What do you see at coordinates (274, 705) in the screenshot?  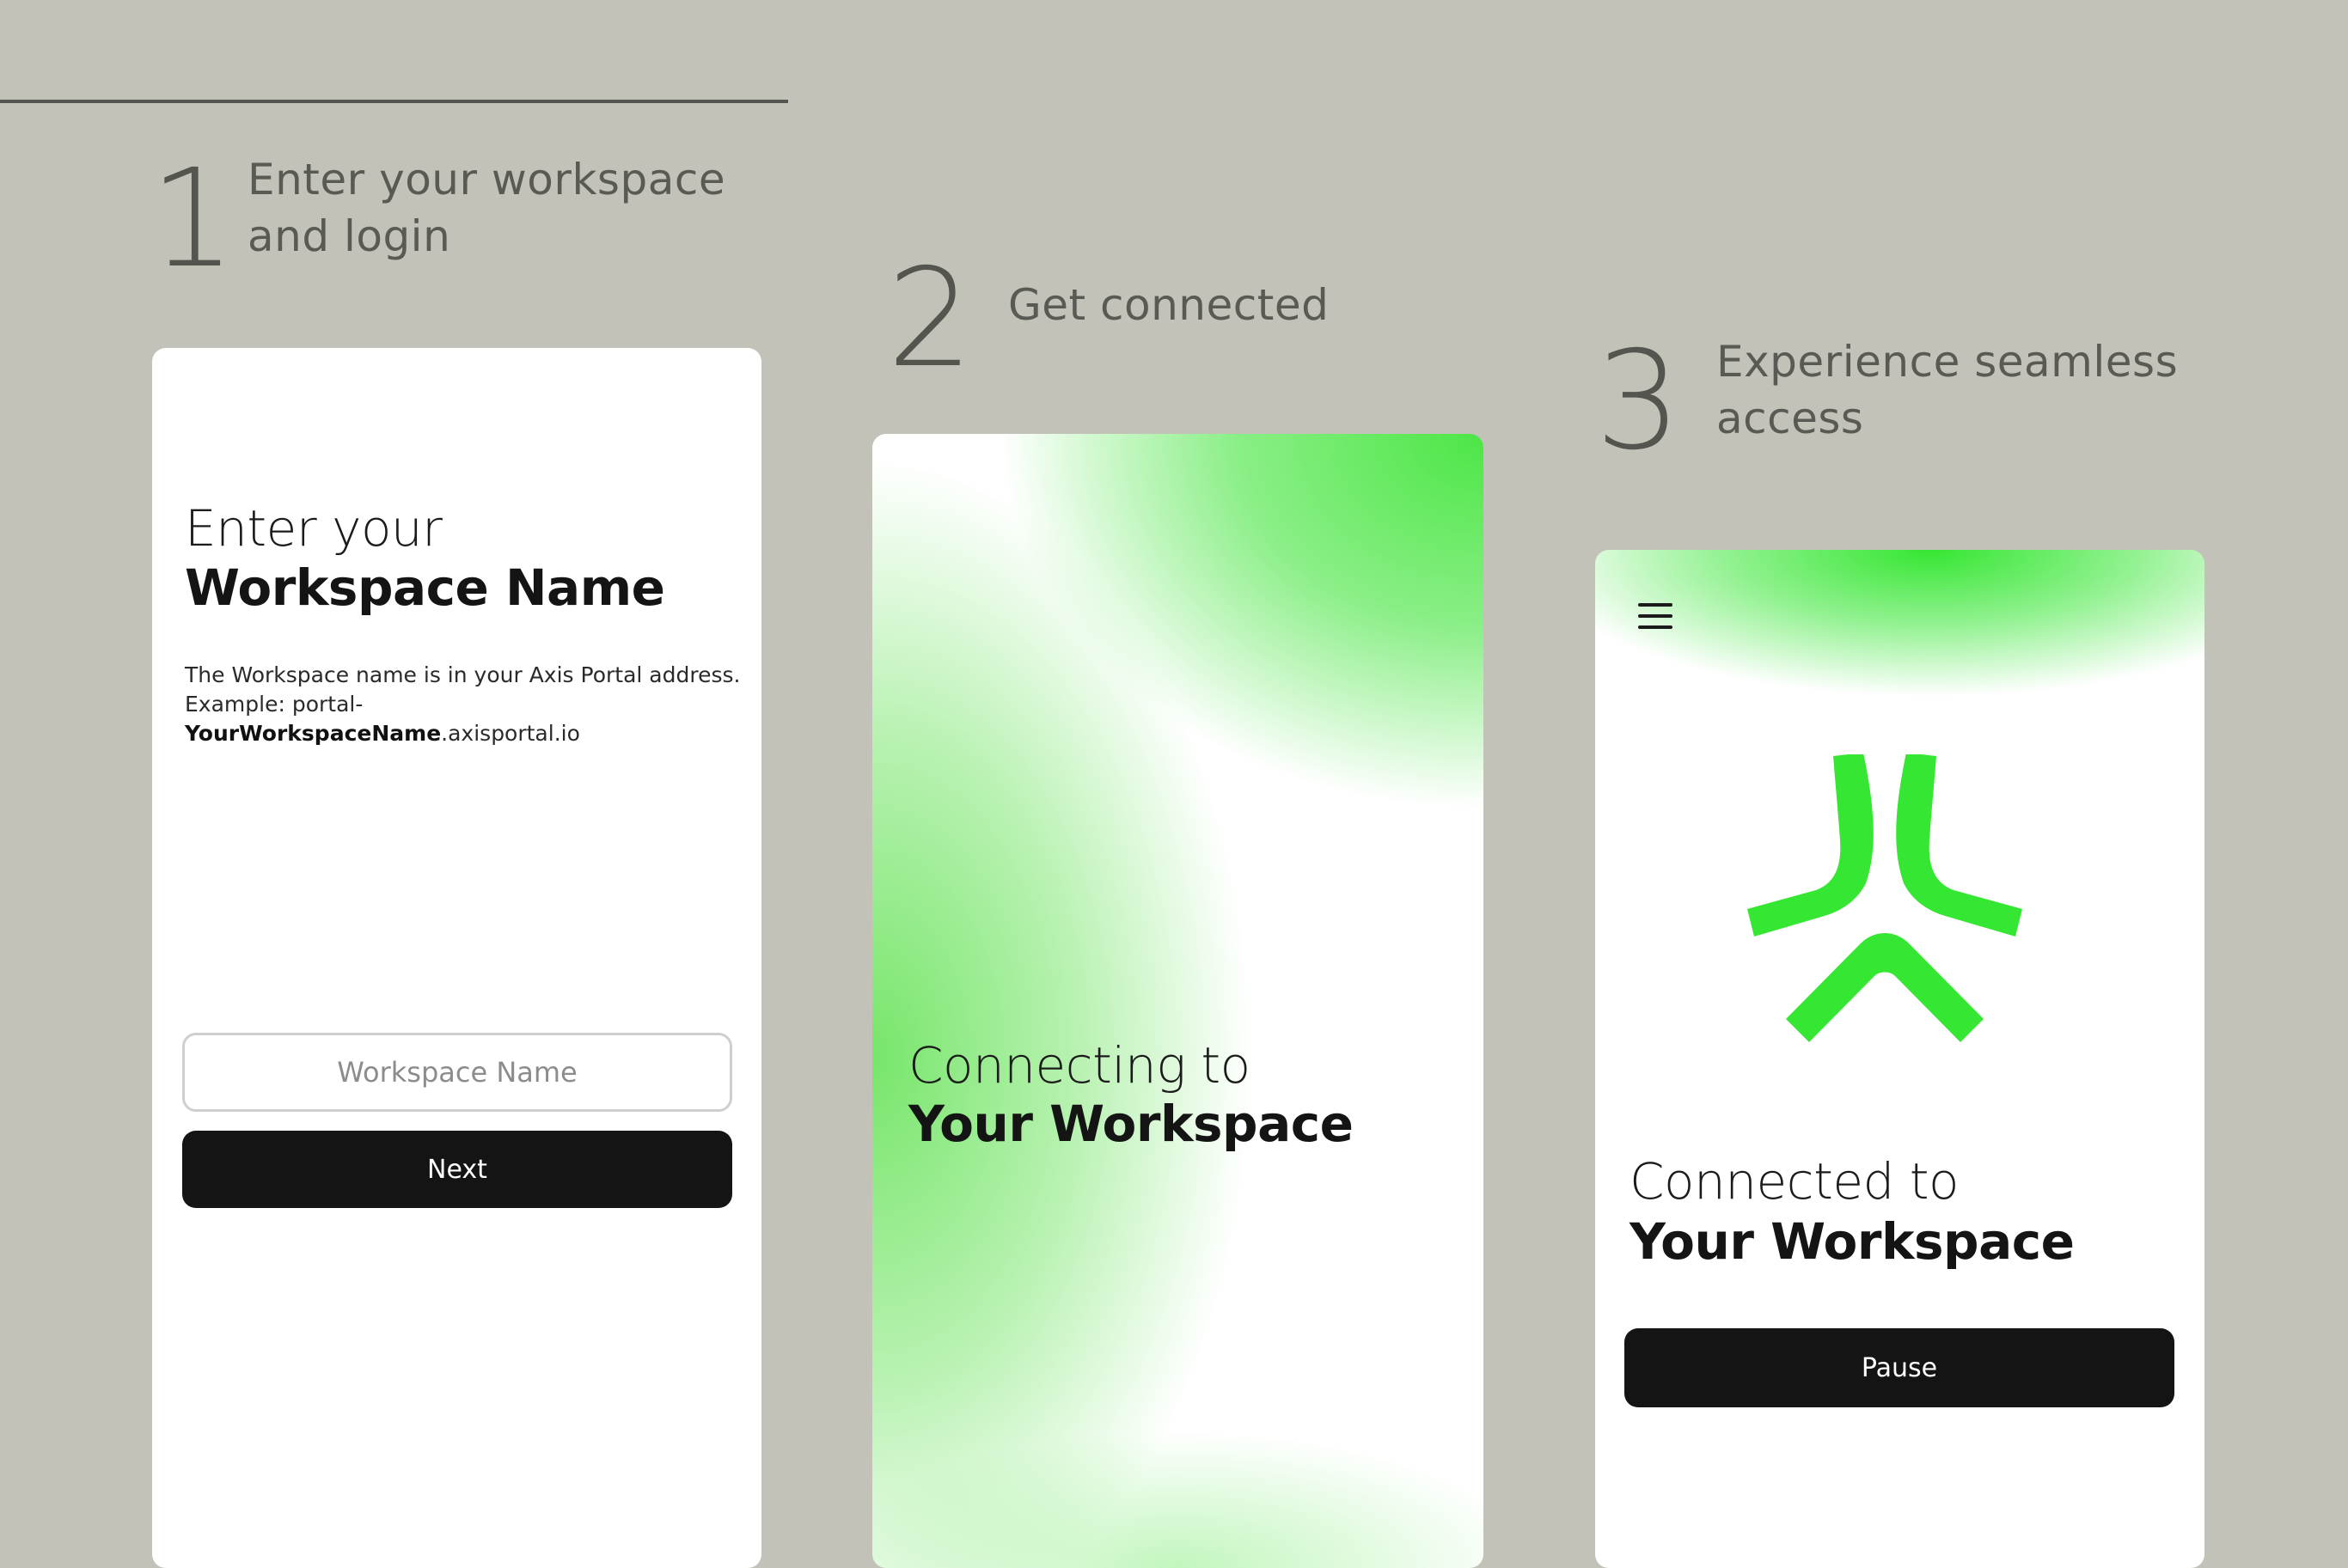 I see `hint-example-prefix: Example: portal-` at bounding box center [274, 705].